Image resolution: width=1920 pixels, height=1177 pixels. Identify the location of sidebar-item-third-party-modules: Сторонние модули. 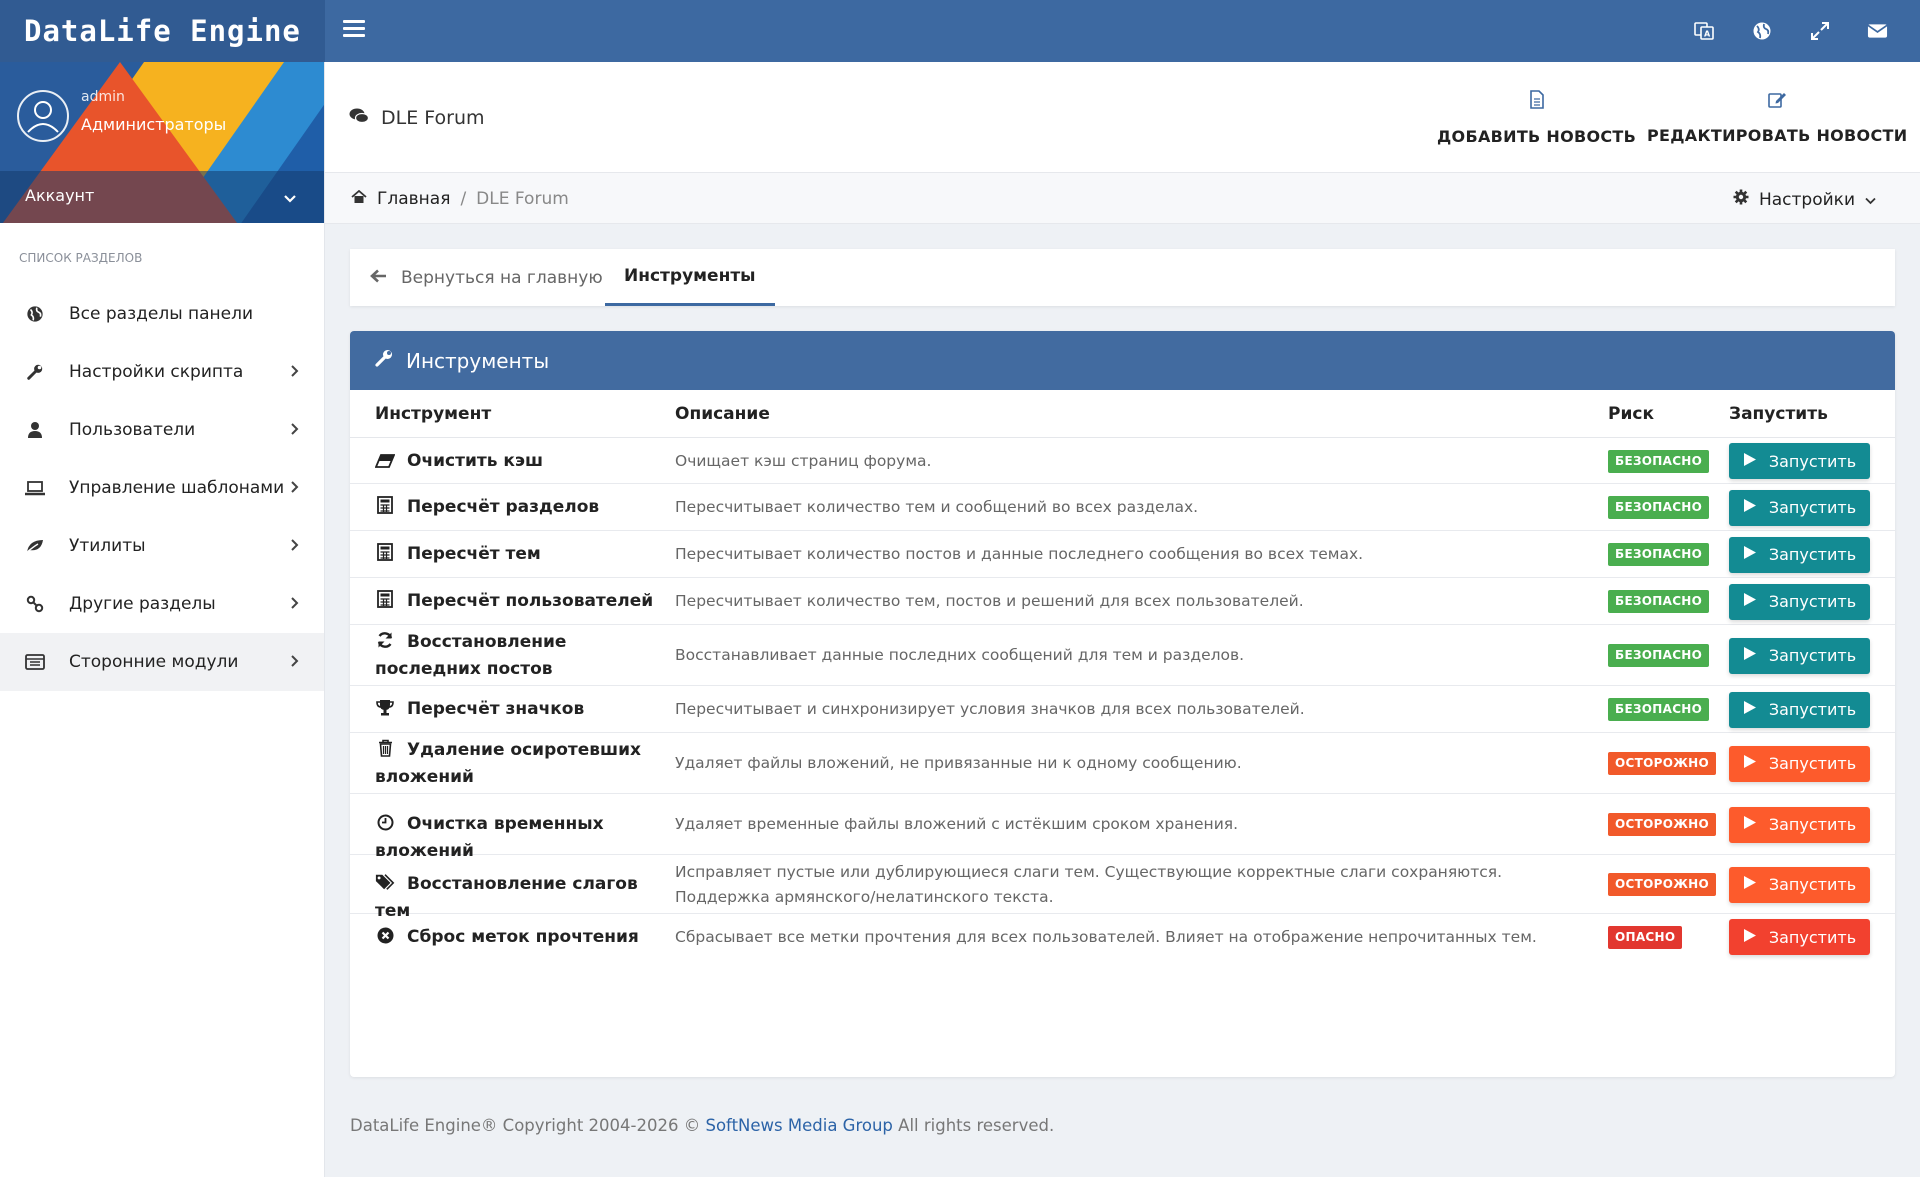
(162, 662).